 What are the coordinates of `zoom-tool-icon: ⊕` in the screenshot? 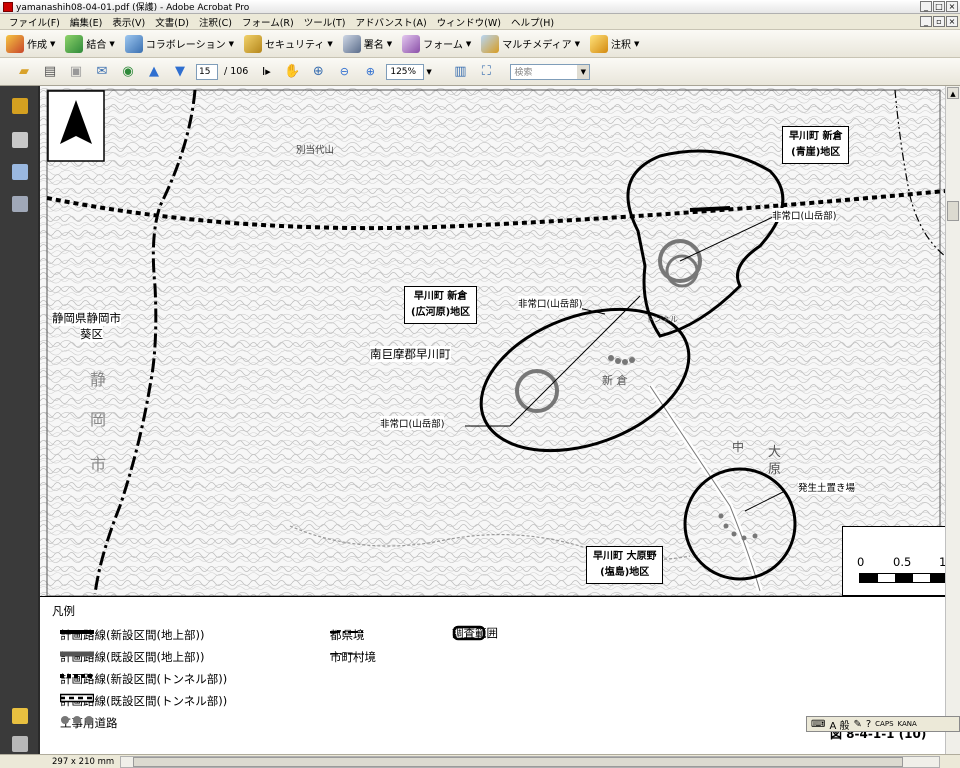 It's located at (318, 72).